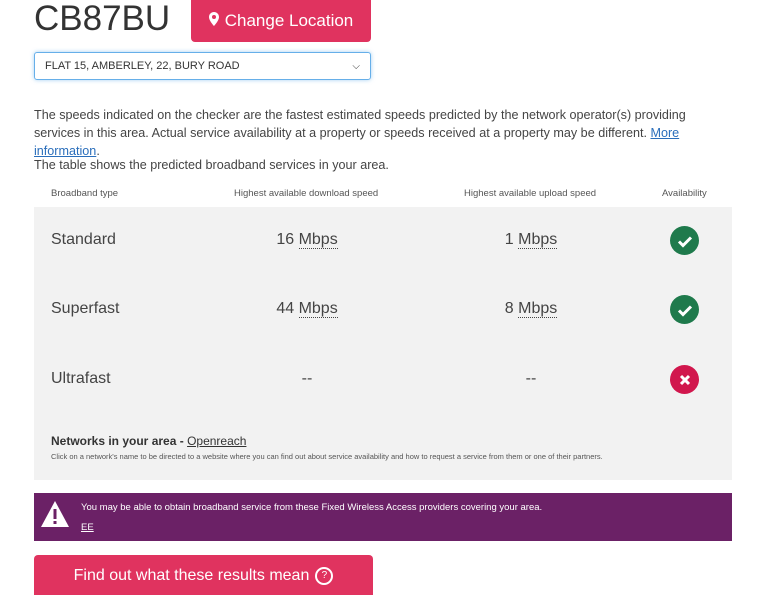  I want to click on upload-speed: 1 Mbps, so click(531, 240).